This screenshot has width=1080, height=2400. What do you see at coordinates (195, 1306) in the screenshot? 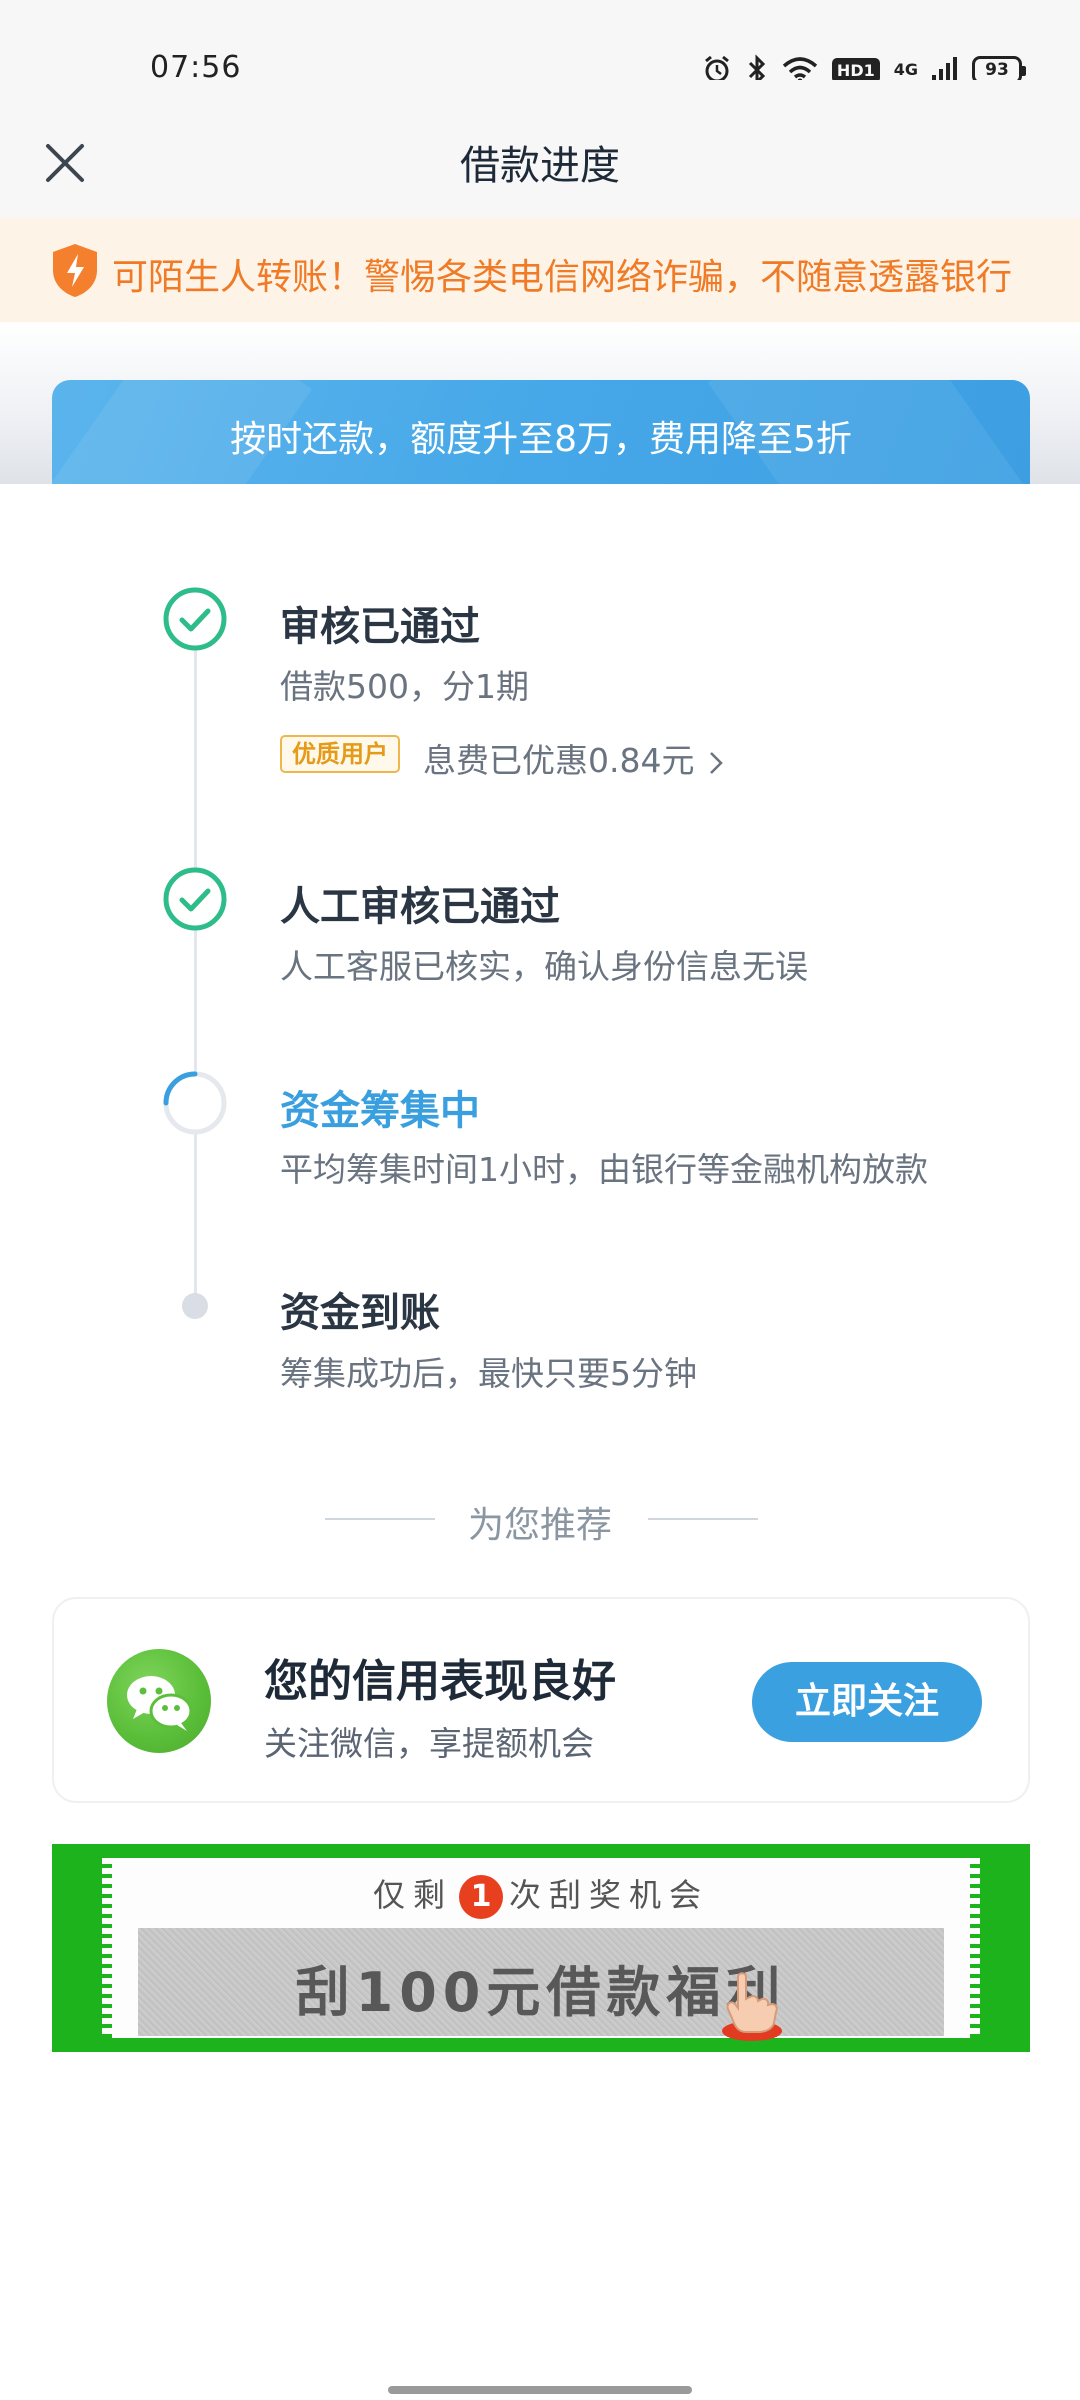
I see `pending-dot-icon` at bounding box center [195, 1306].